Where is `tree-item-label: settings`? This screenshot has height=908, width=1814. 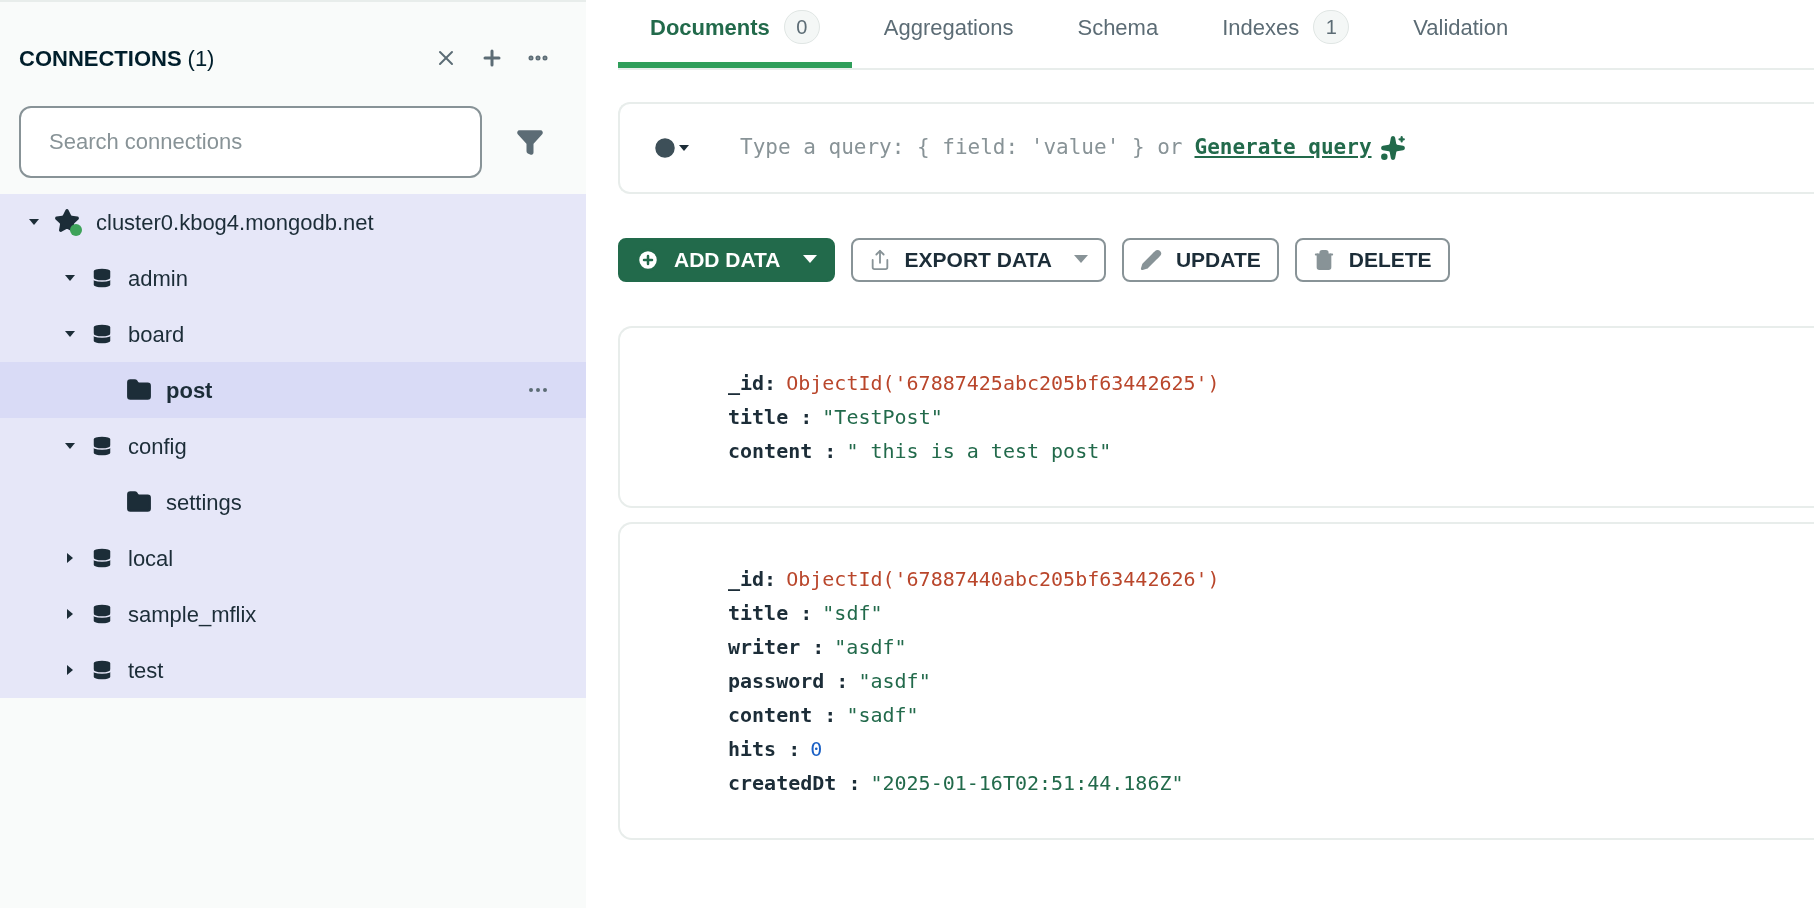
tree-item-label: settings is located at coordinates (204, 502).